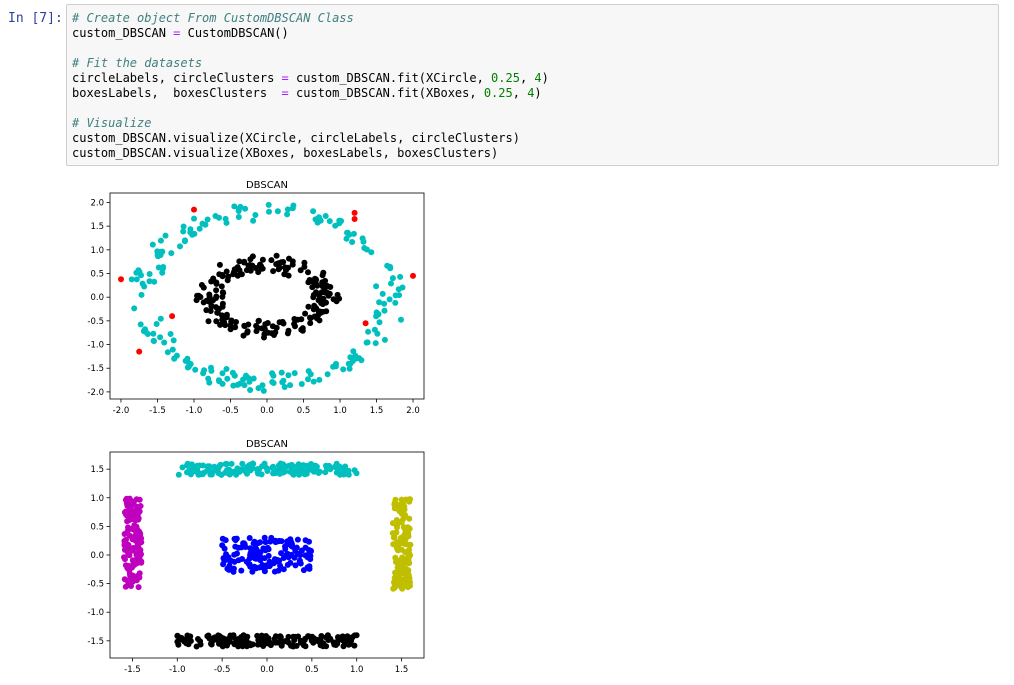  I want to click on code-token: custom_DBSCAN, so click(123, 33).